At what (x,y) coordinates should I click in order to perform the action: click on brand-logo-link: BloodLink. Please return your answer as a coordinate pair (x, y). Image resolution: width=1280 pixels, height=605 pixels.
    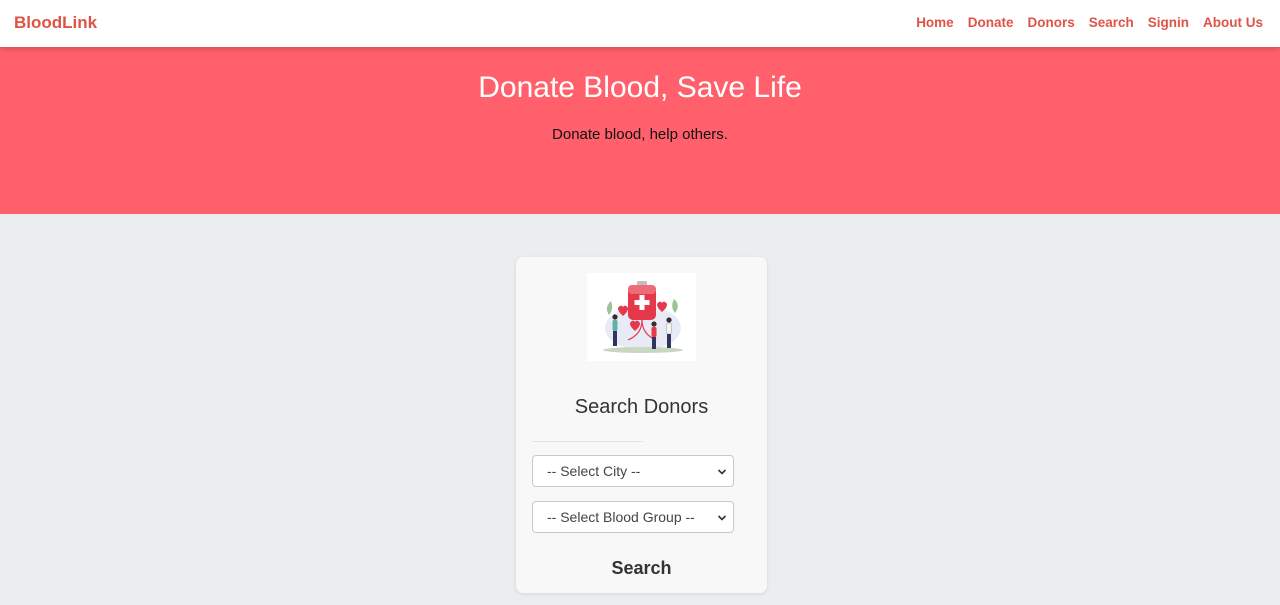
    Looking at the image, I should click on (55, 23).